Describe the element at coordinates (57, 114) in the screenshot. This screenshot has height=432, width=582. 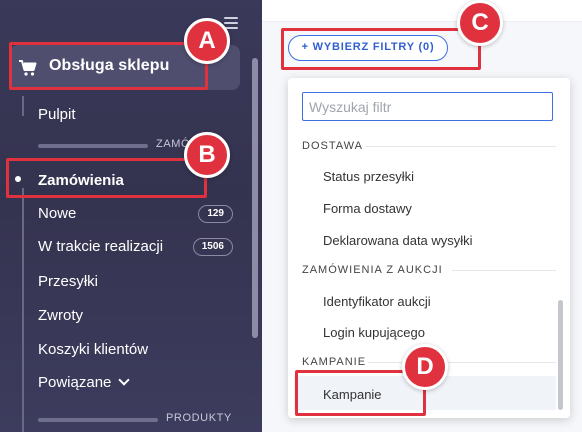
I see `sidebar-item-pulpit: Pulpit` at that location.